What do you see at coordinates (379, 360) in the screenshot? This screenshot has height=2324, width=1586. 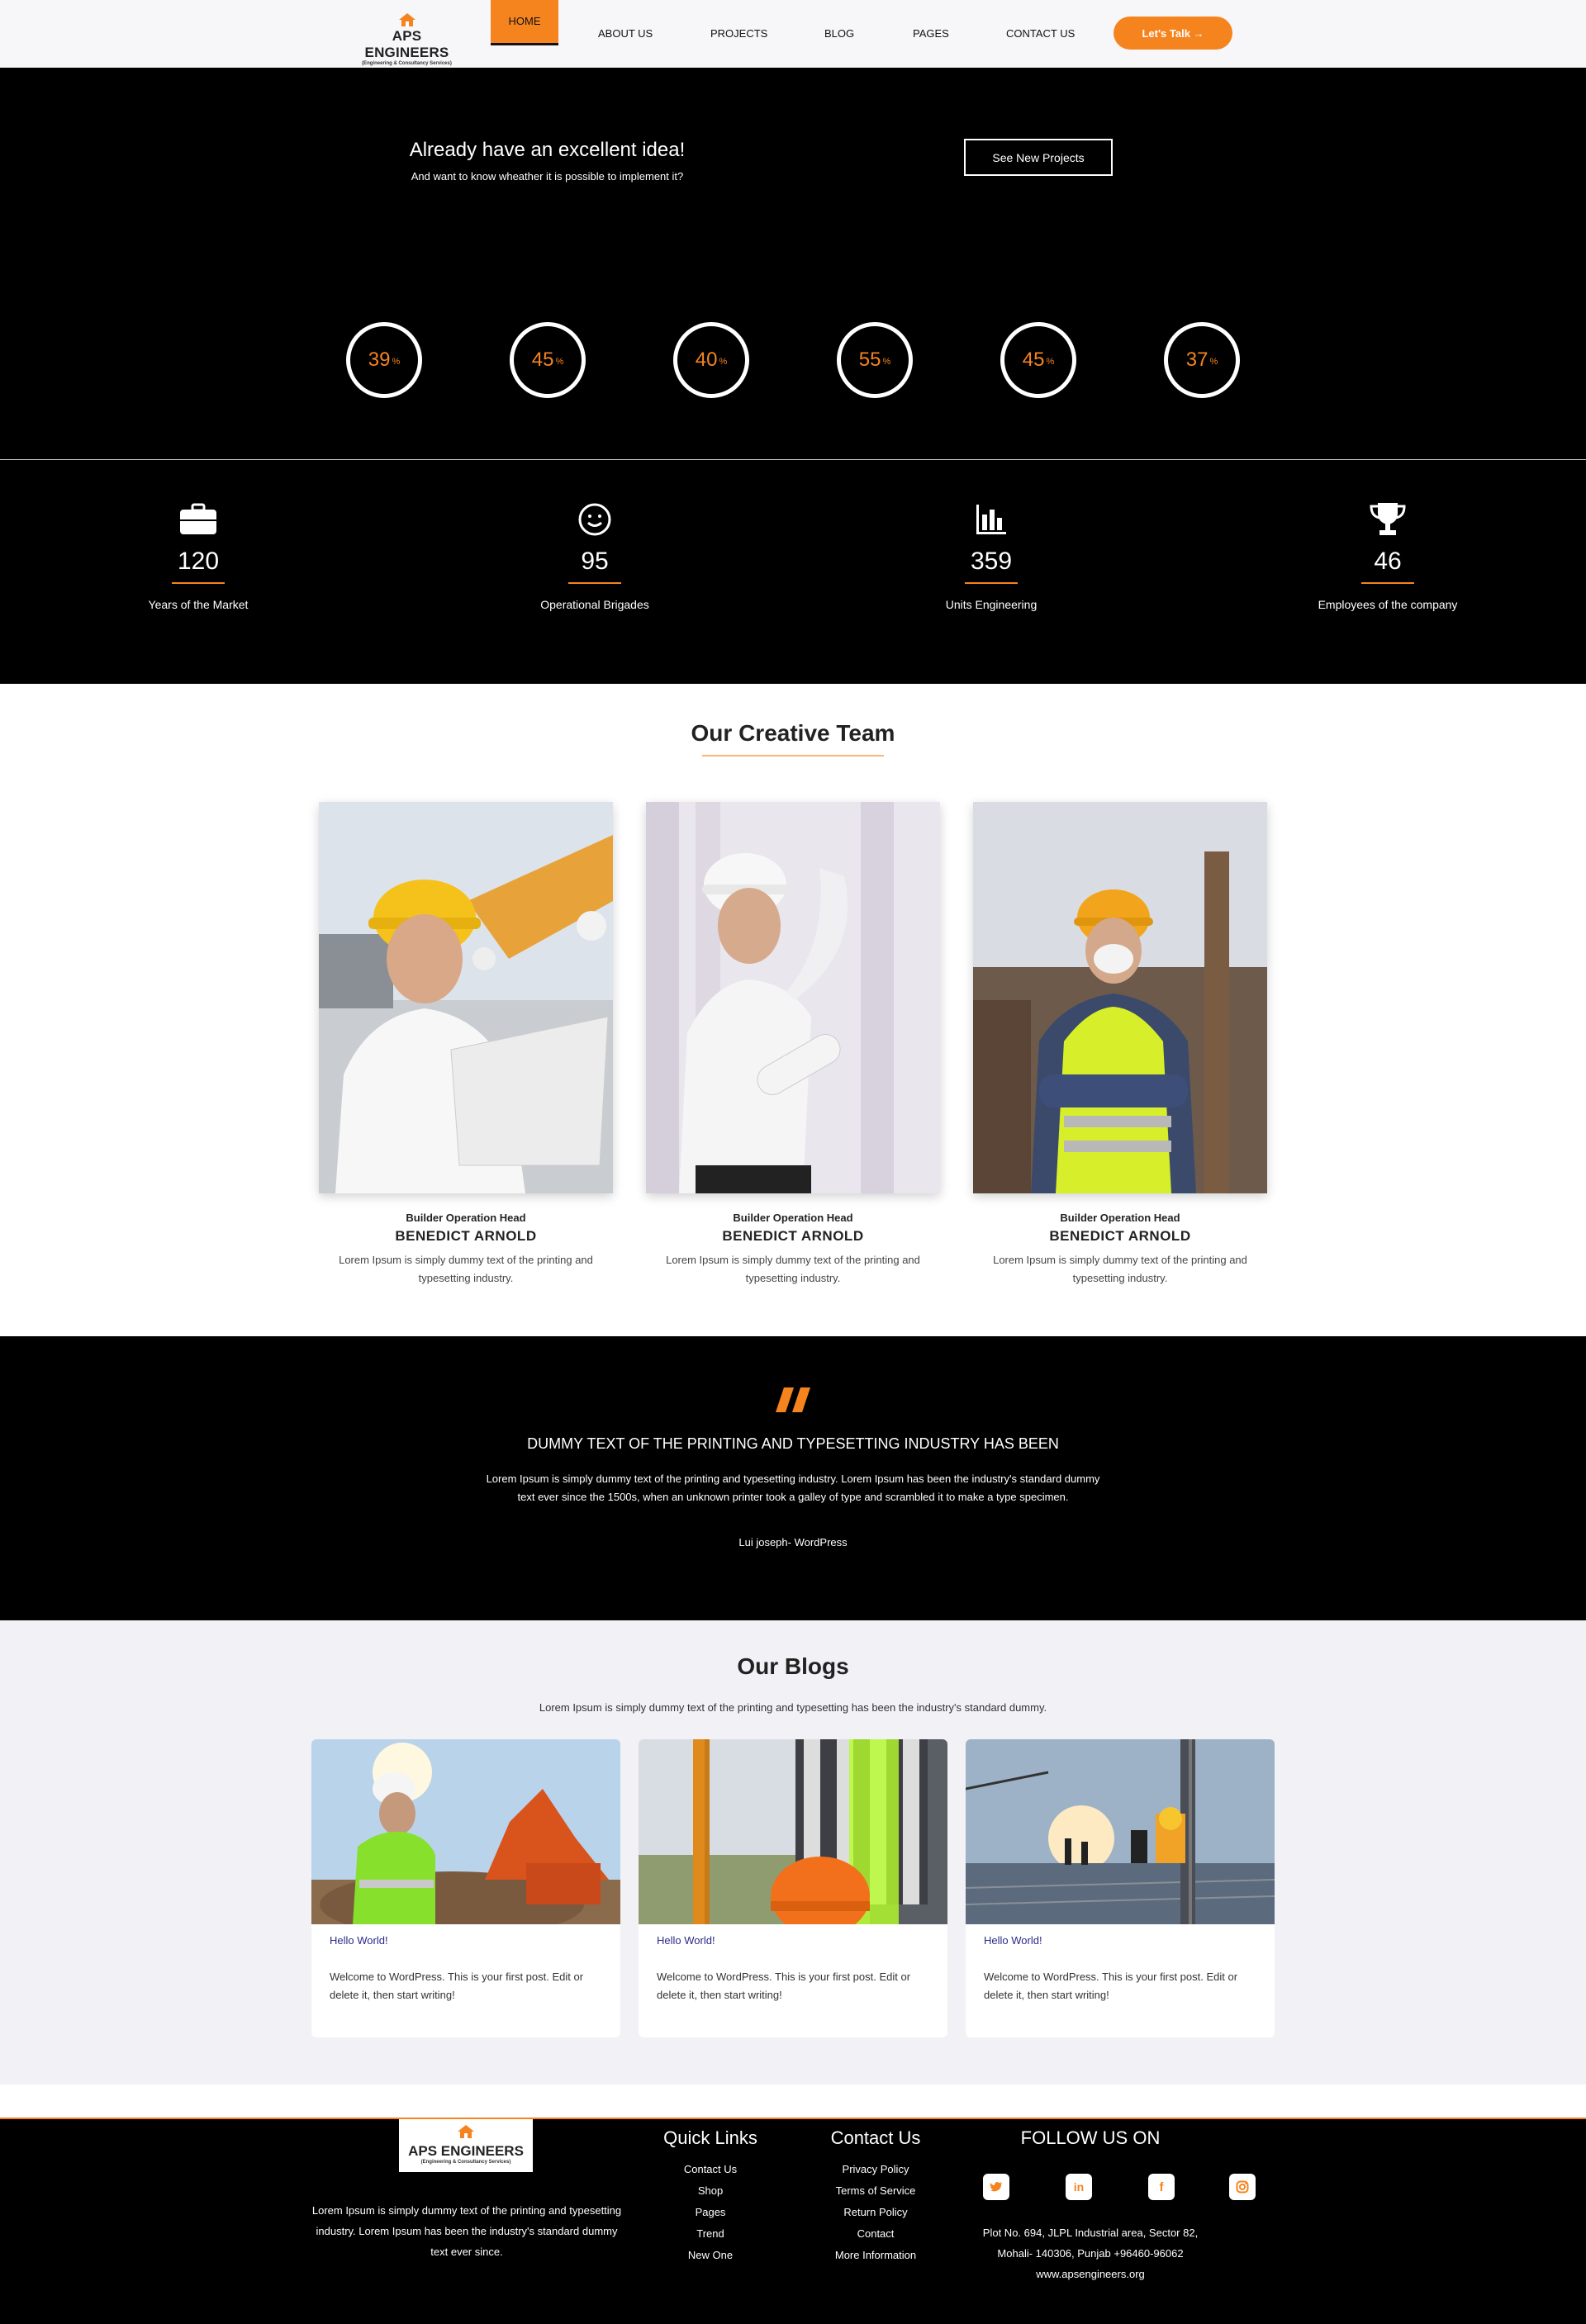 I see `progress-value: 39` at bounding box center [379, 360].